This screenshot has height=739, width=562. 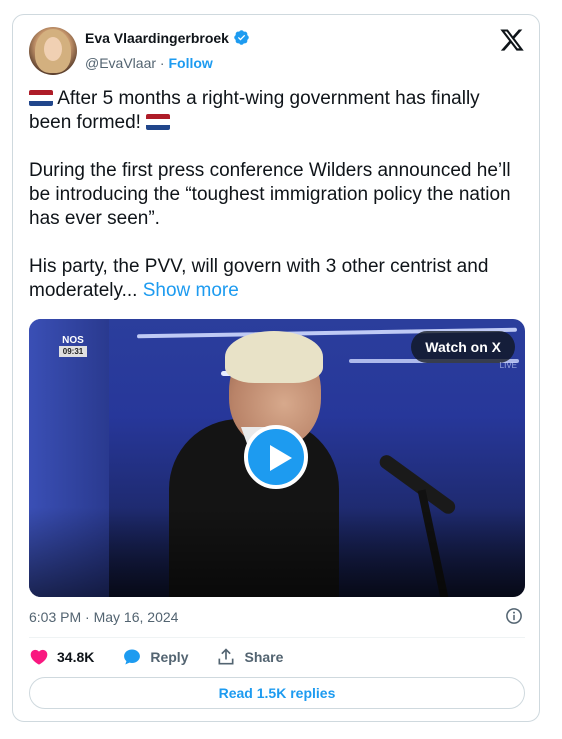 What do you see at coordinates (157, 38) in the screenshot?
I see `author-name: Eva Vlaardingerbroek` at bounding box center [157, 38].